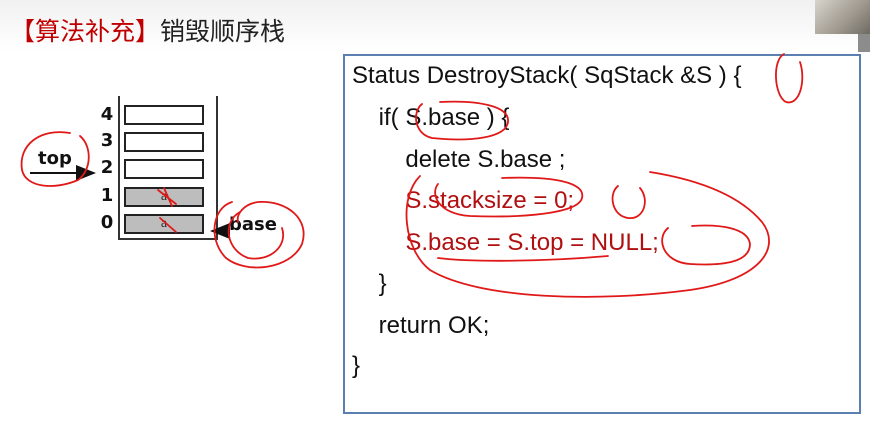  I want to click on slide-title: 【算法补充】销毁顺序栈, so click(147, 30).